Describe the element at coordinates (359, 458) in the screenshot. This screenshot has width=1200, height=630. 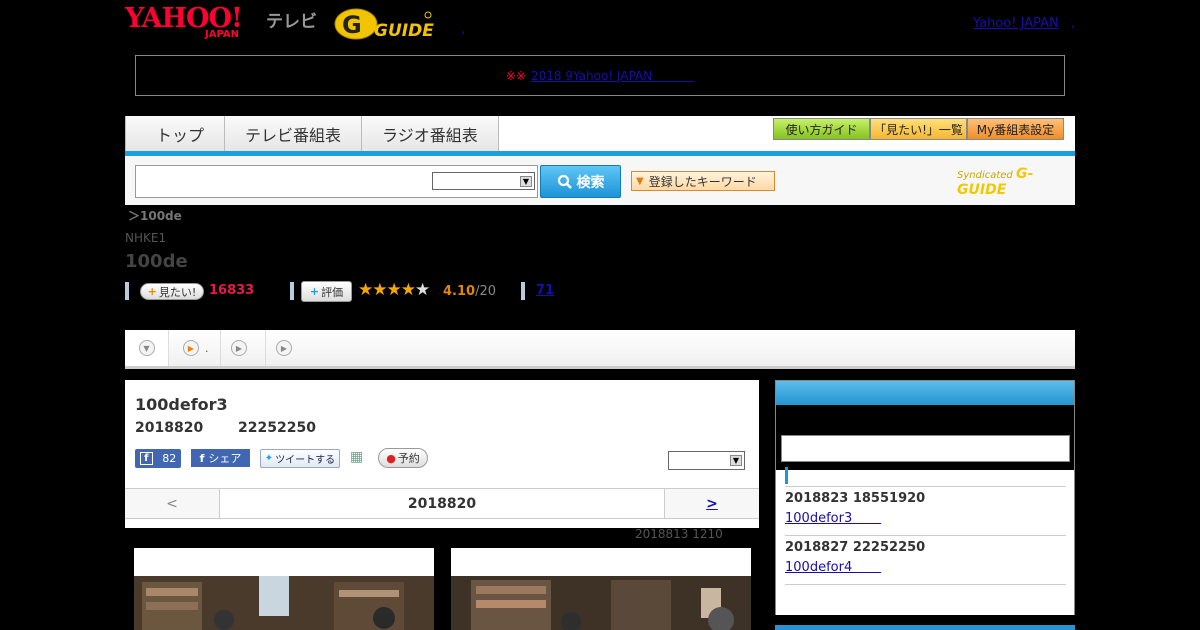
I see `calendar-add-icon: ▦` at that location.